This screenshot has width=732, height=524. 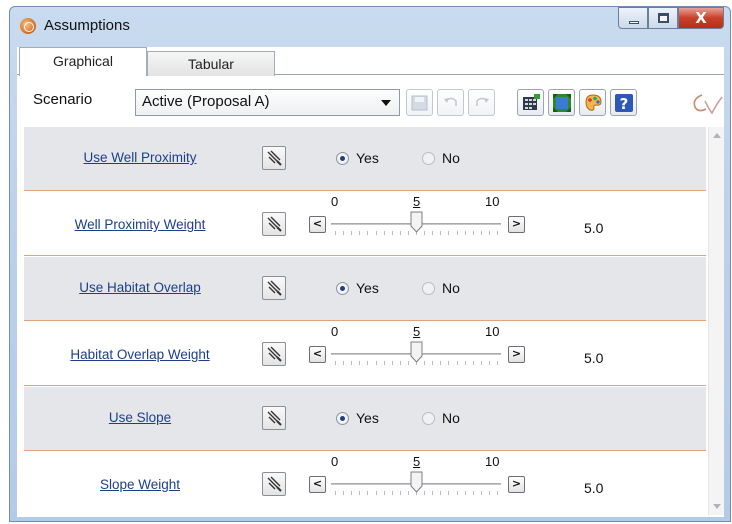 I want to click on row-well-proximity-weight: Well Proximity Weight < 0 5 10 > 5.0, so click(x=365, y=224).